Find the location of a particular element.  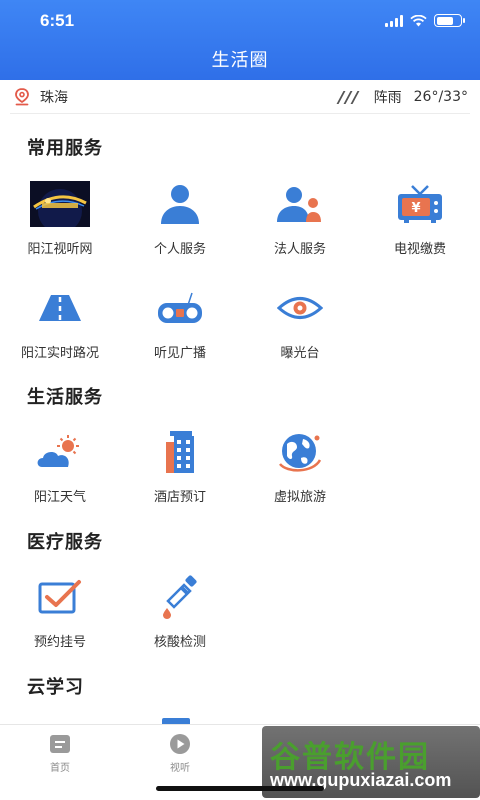

status-icons is located at coordinates (425, 20).